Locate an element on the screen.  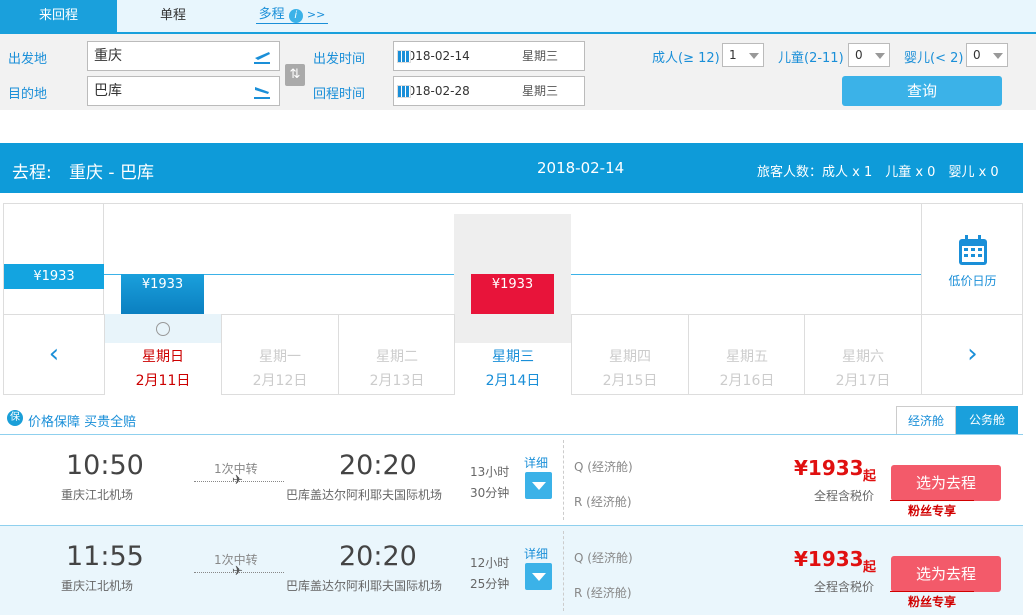
return-date-input: 2018-02-28 星期三 is located at coordinates (489, 91).